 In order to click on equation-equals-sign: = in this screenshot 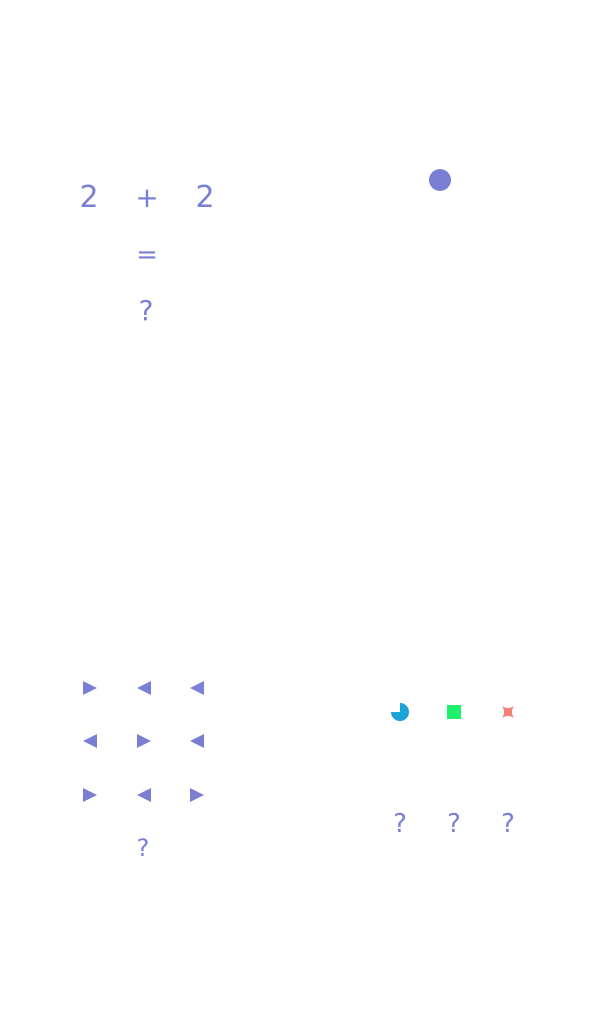, I will do `click(147, 255)`.